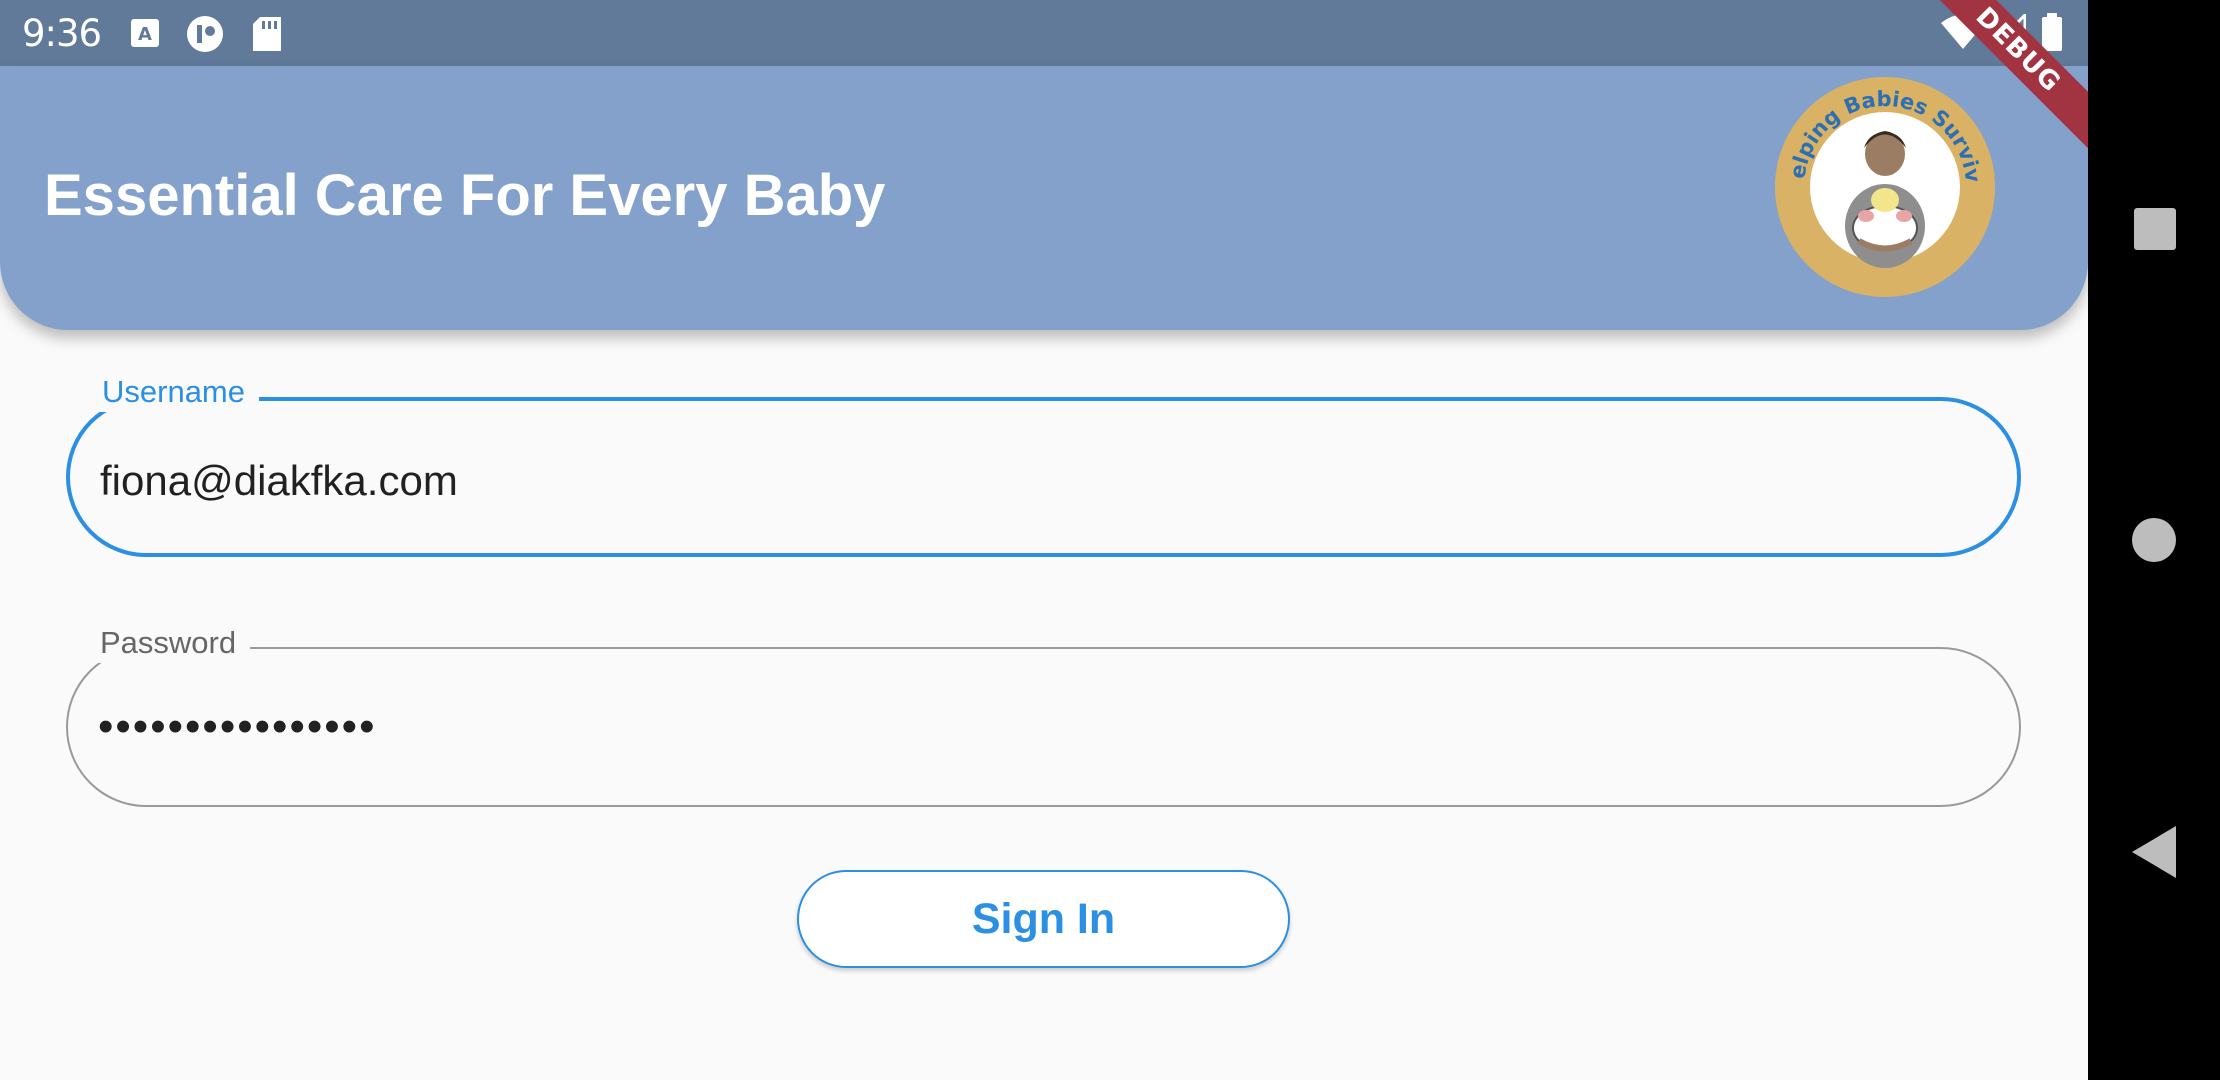 This screenshot has height=1080, width=2220. I want to click on status-bar: 9:36 A, so click(1044, 33).